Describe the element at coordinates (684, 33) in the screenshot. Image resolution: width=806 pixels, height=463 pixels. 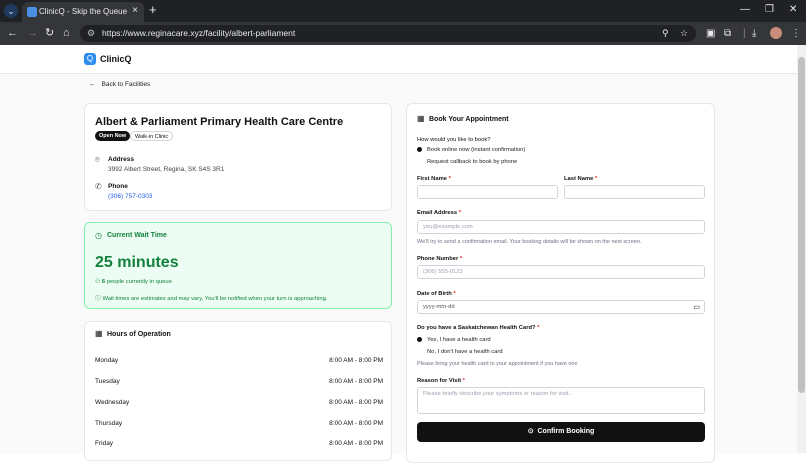
I see `bookmark-star-icon: ☆` at that location.